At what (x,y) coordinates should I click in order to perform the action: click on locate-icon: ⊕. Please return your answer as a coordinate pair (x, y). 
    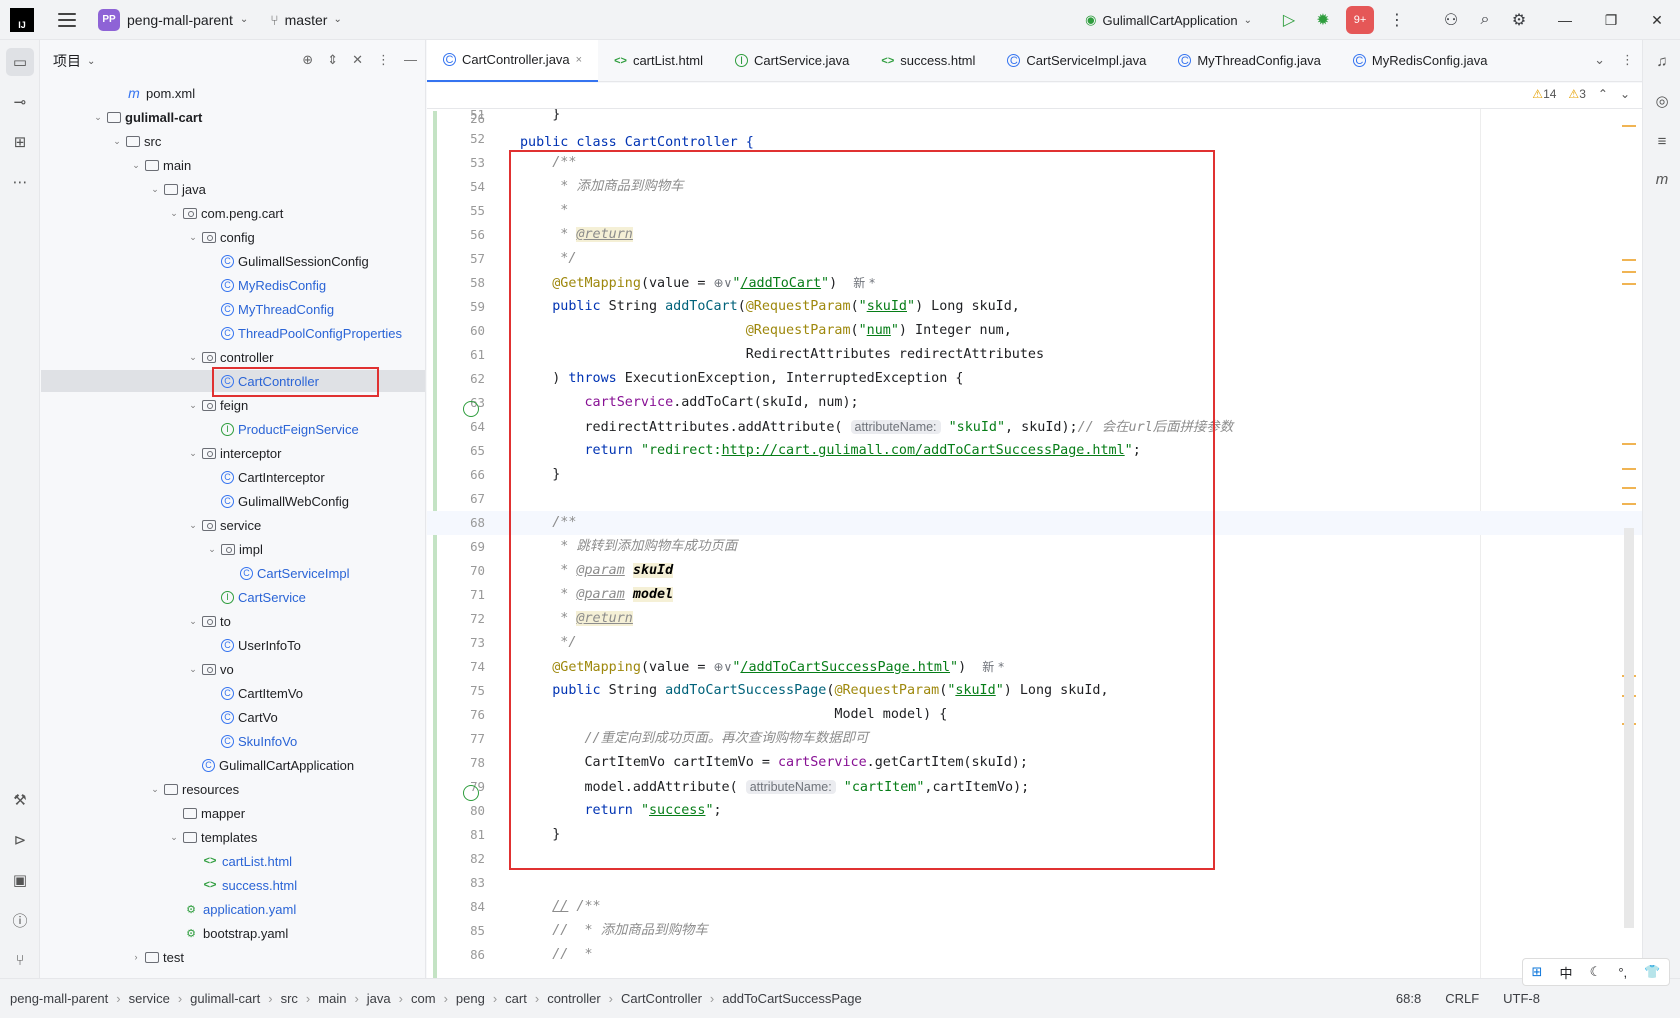
    Looking at the image, I should click on (307, 60).